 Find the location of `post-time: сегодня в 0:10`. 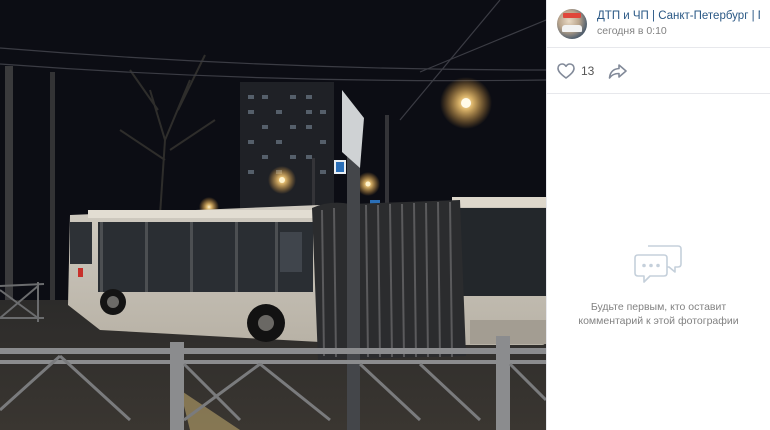

post-time: сегодня в 0:10 is located at coordinates (678, 31).